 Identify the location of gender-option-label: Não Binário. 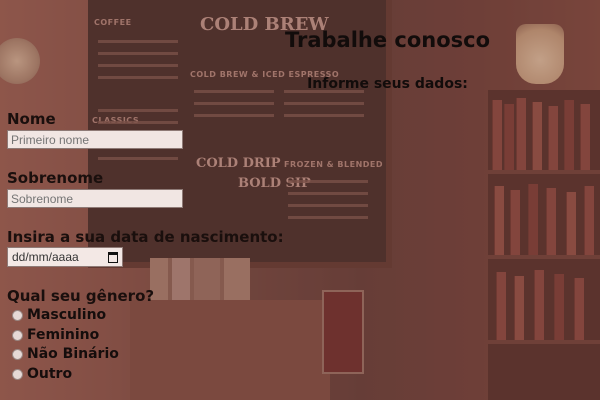
(73, 354).